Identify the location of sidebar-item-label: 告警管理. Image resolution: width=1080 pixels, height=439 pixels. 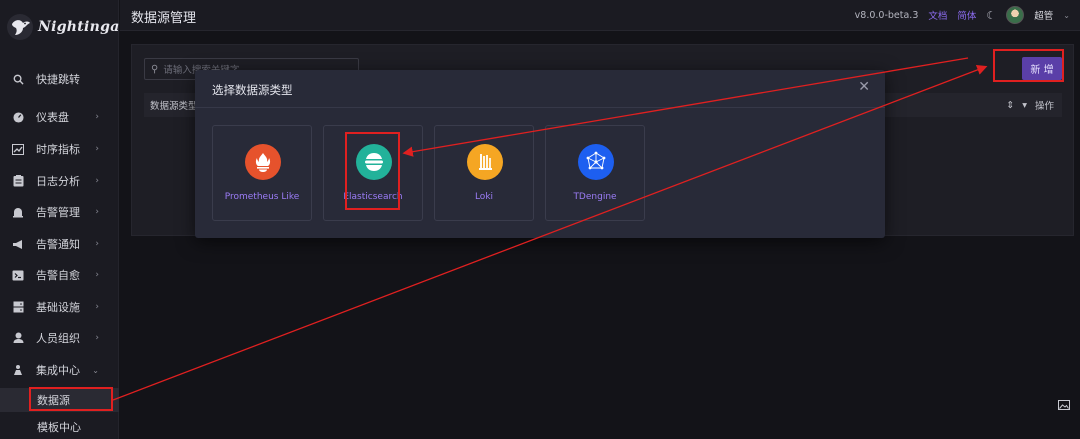
(58, 212).